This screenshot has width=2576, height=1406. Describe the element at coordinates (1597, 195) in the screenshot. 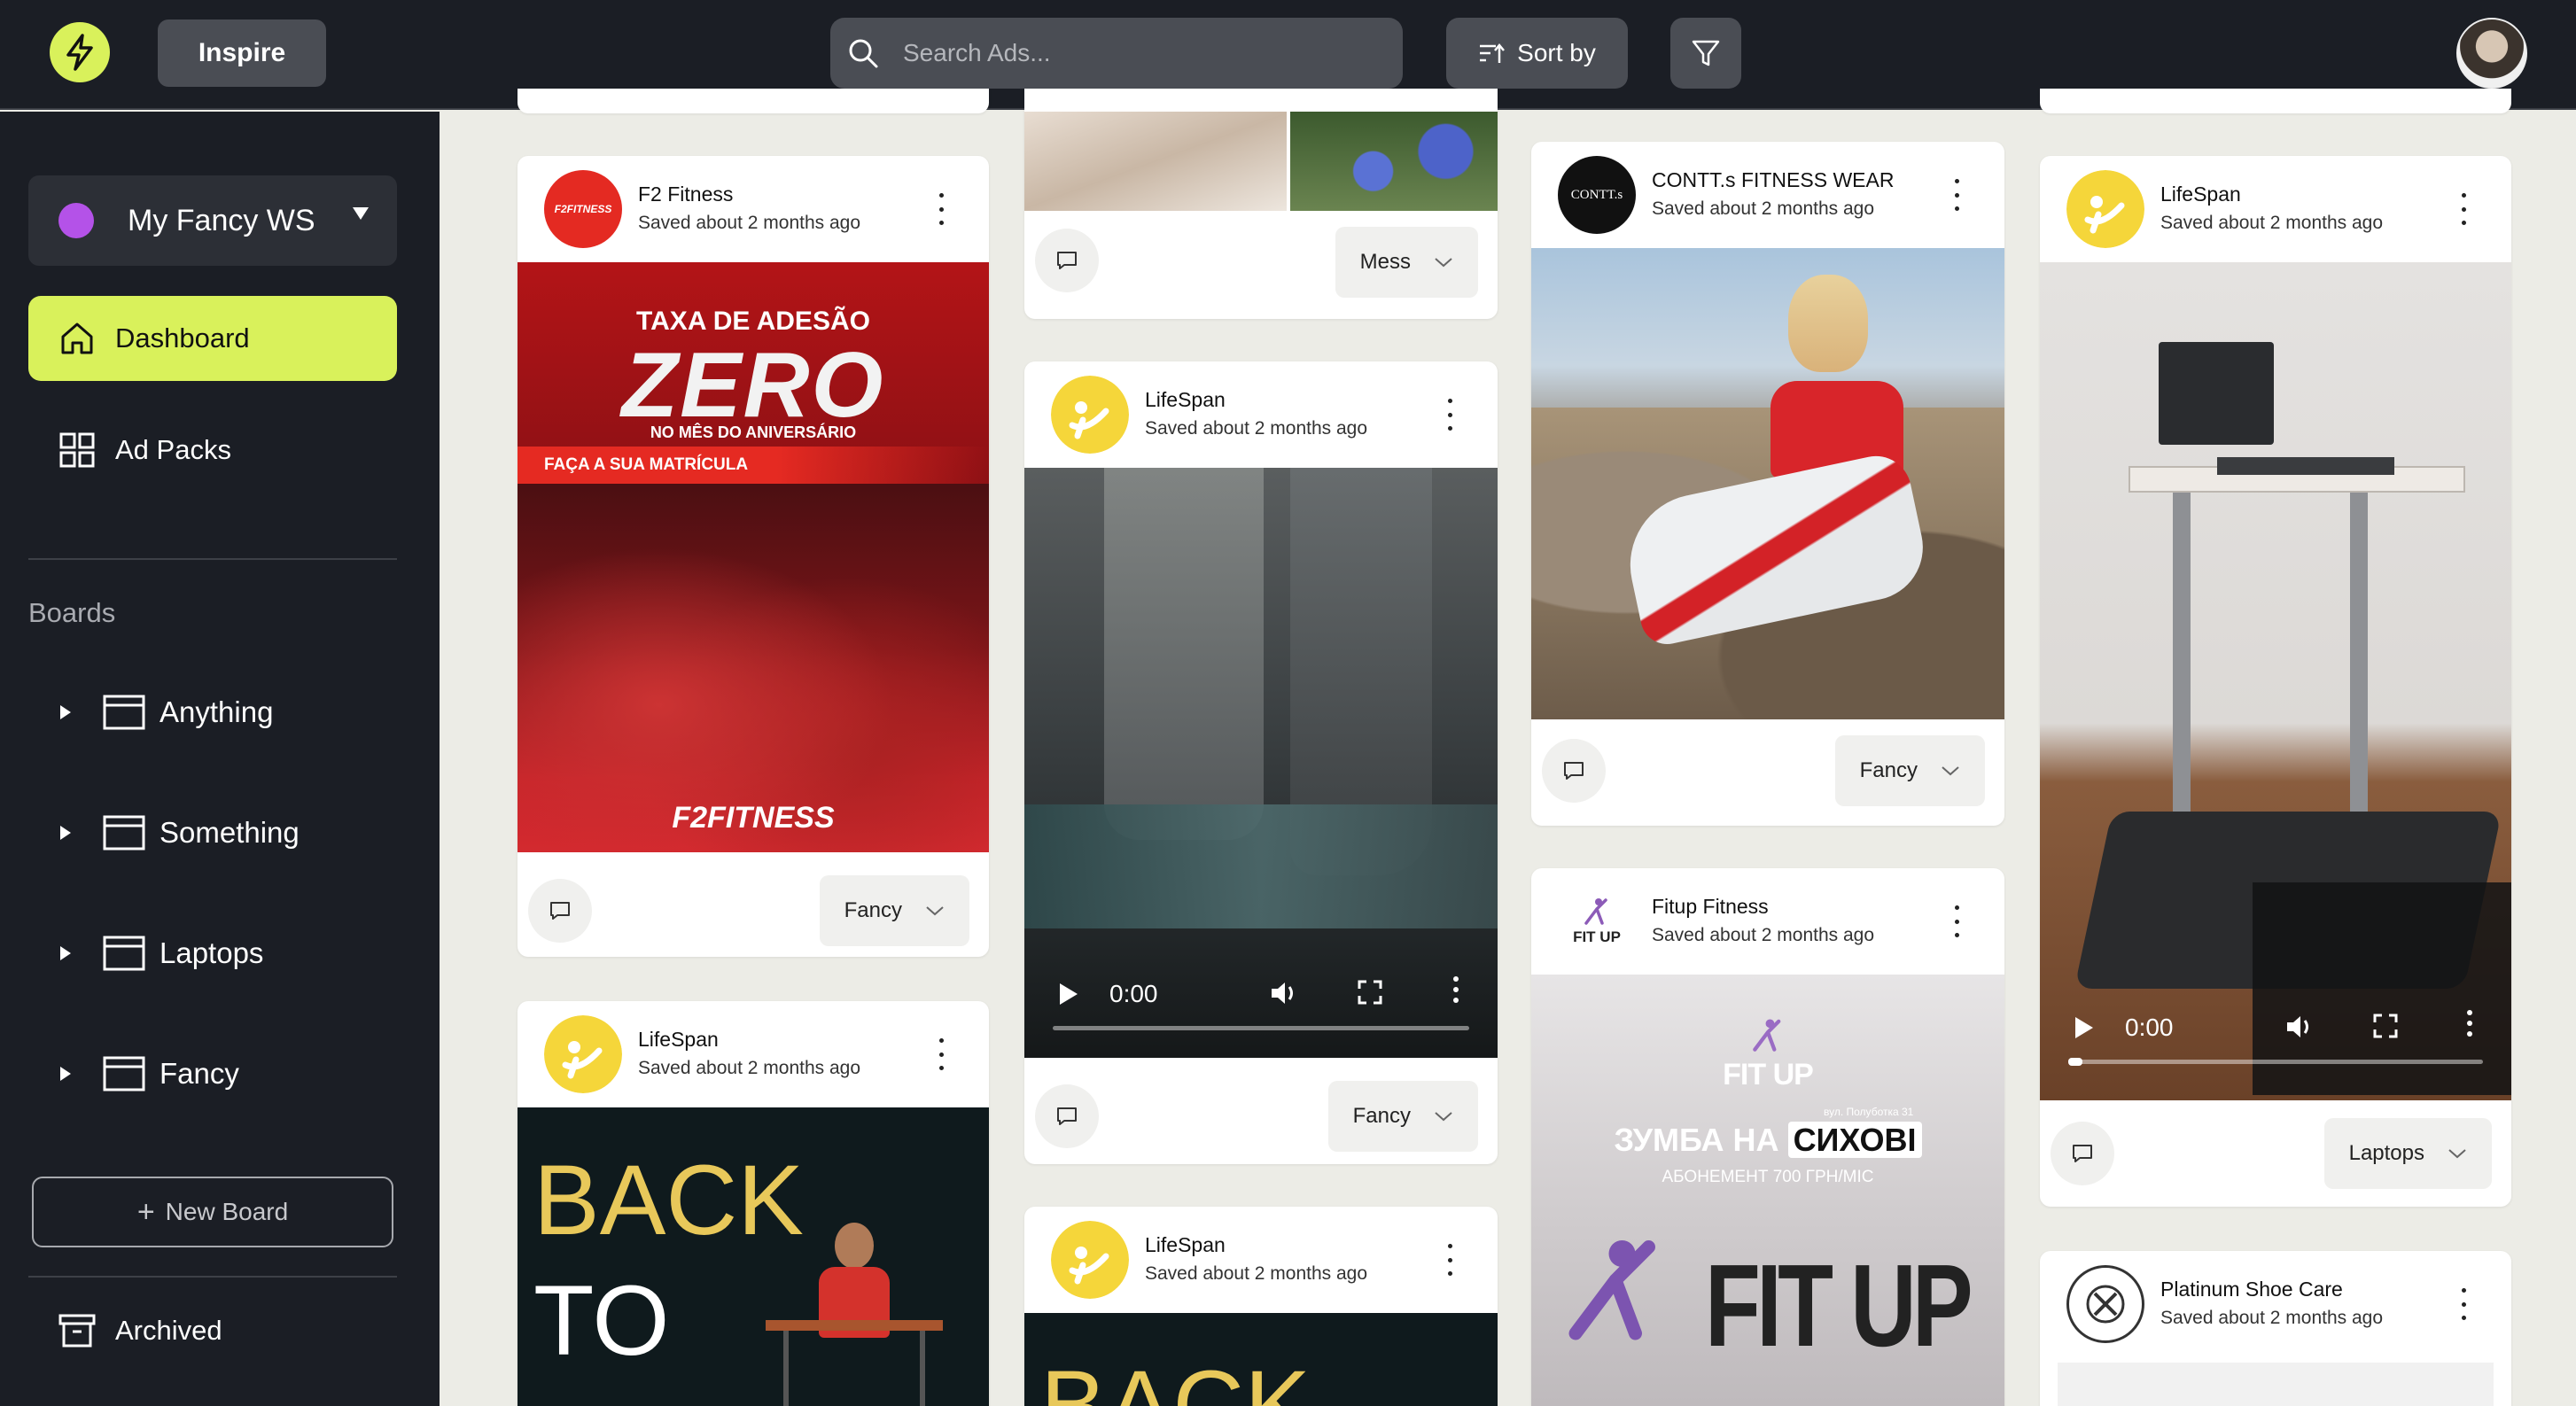

I see `brand-avatar: CONTT.s` at that location.